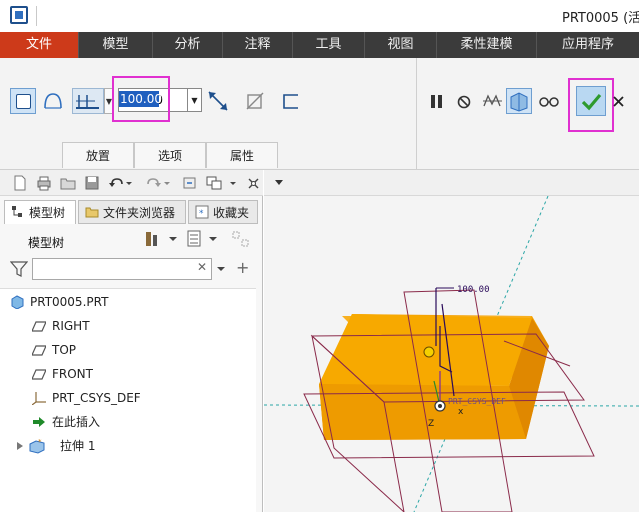 This screenshot has width=639, height=512. Describe the element at coordinates (254, 183) in the screenshot. I see `close-window-icon` at that location.